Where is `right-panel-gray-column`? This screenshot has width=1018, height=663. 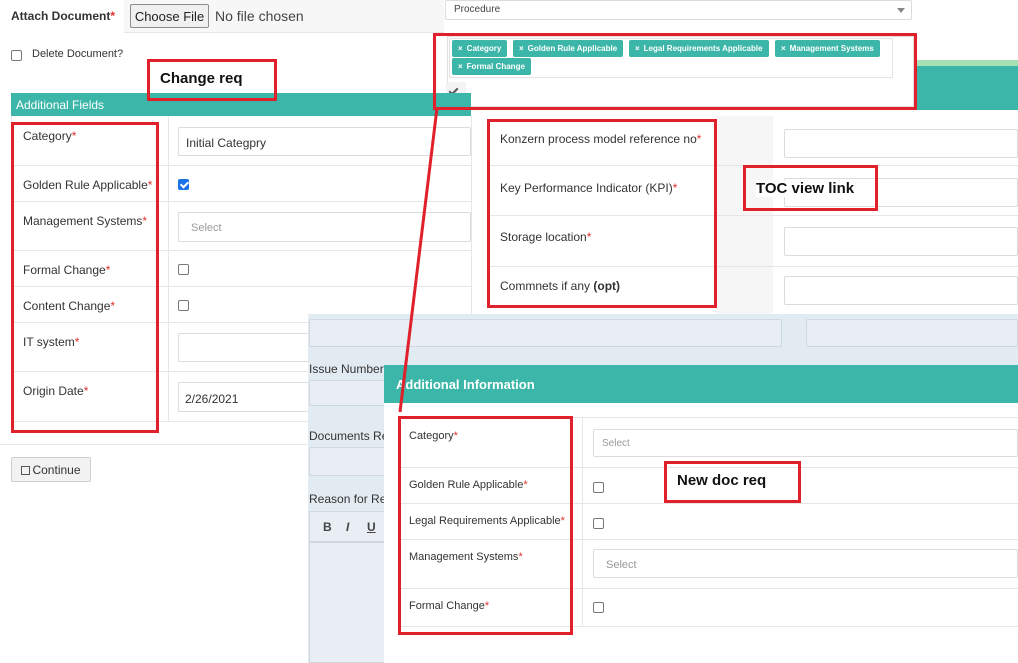 right-panel-gray-column is located at coordinates (744, 216).